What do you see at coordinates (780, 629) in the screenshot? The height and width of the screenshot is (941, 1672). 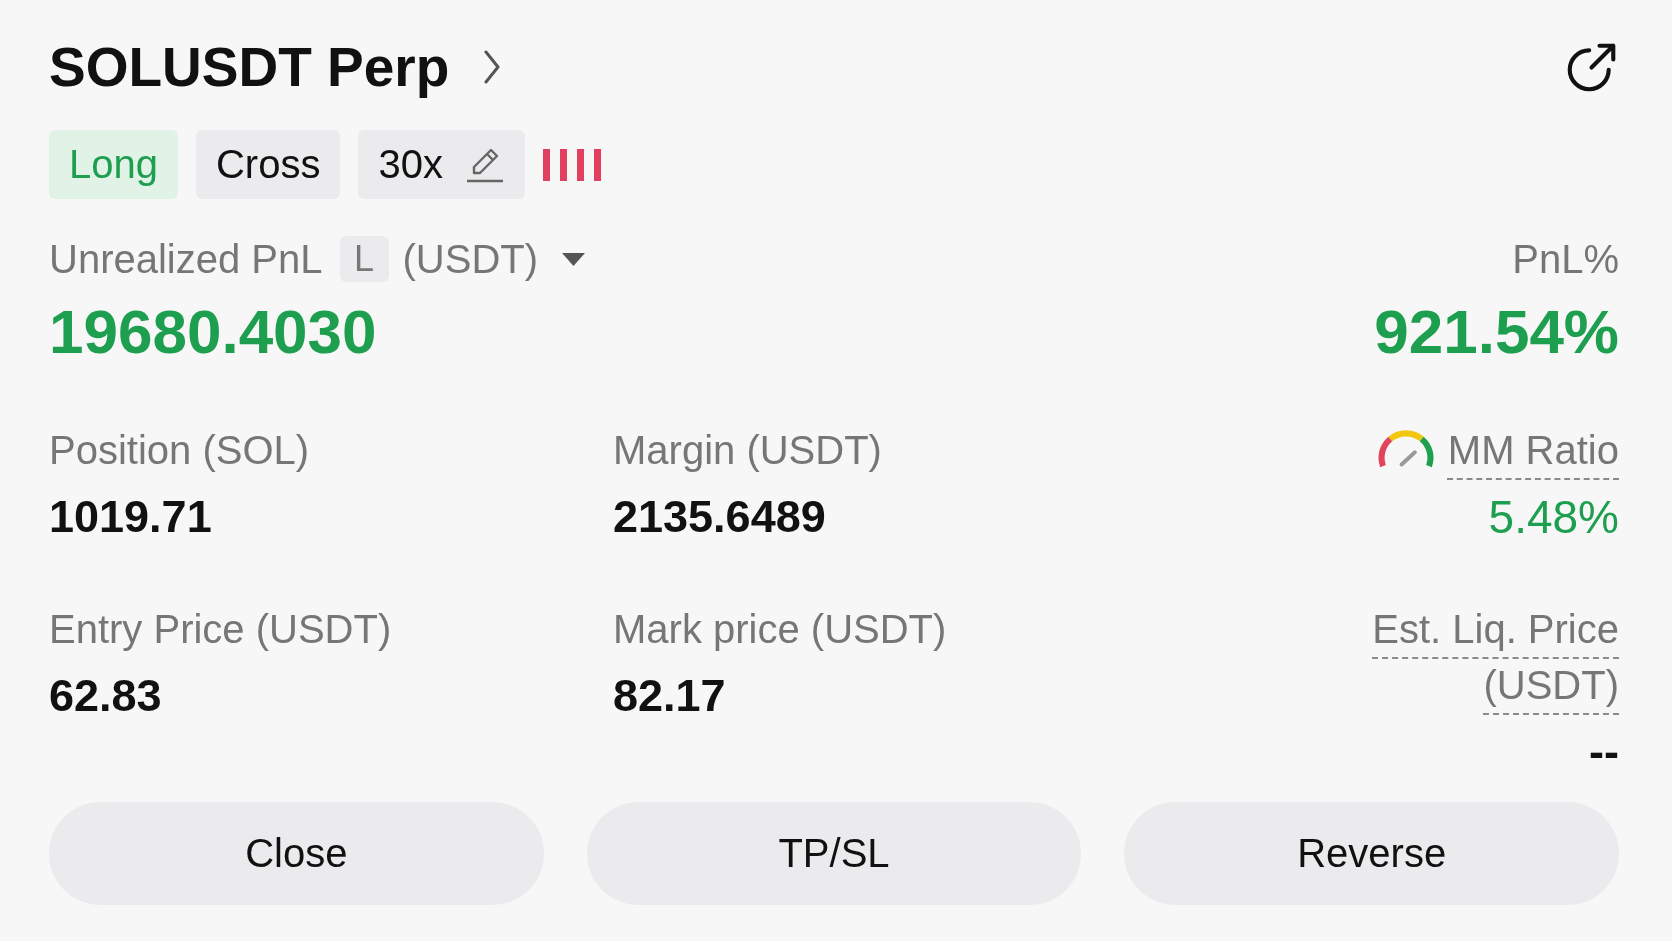 I see `stat-label: Mark price (USDT)` at bounding box center [780, 629].